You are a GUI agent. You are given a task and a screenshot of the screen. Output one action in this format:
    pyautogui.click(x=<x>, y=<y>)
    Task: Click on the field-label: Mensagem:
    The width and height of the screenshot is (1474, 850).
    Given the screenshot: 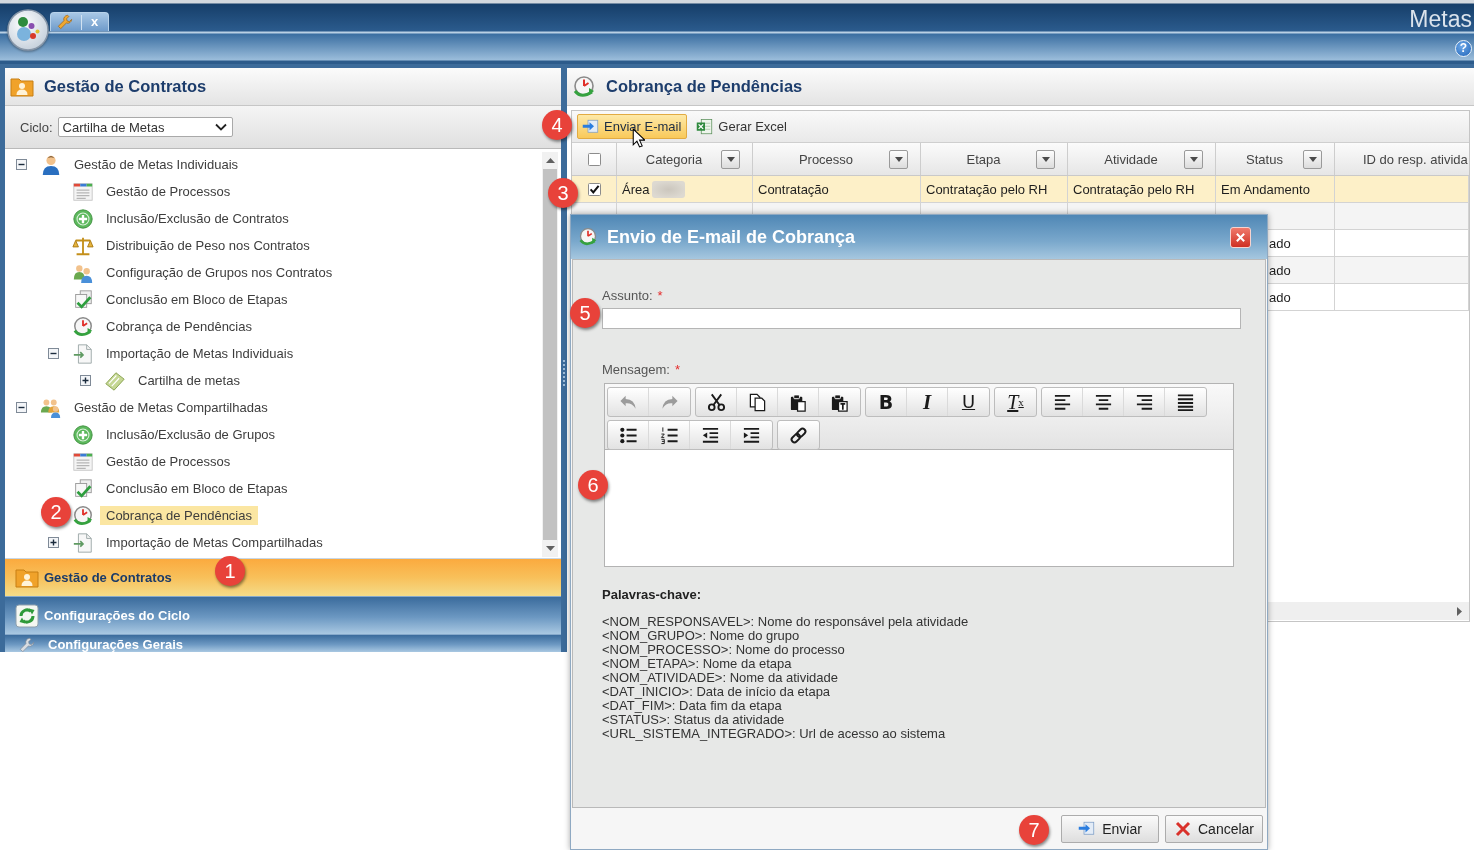 What is the action you would take?
    pyautogui.click(x=636, y=370)
    